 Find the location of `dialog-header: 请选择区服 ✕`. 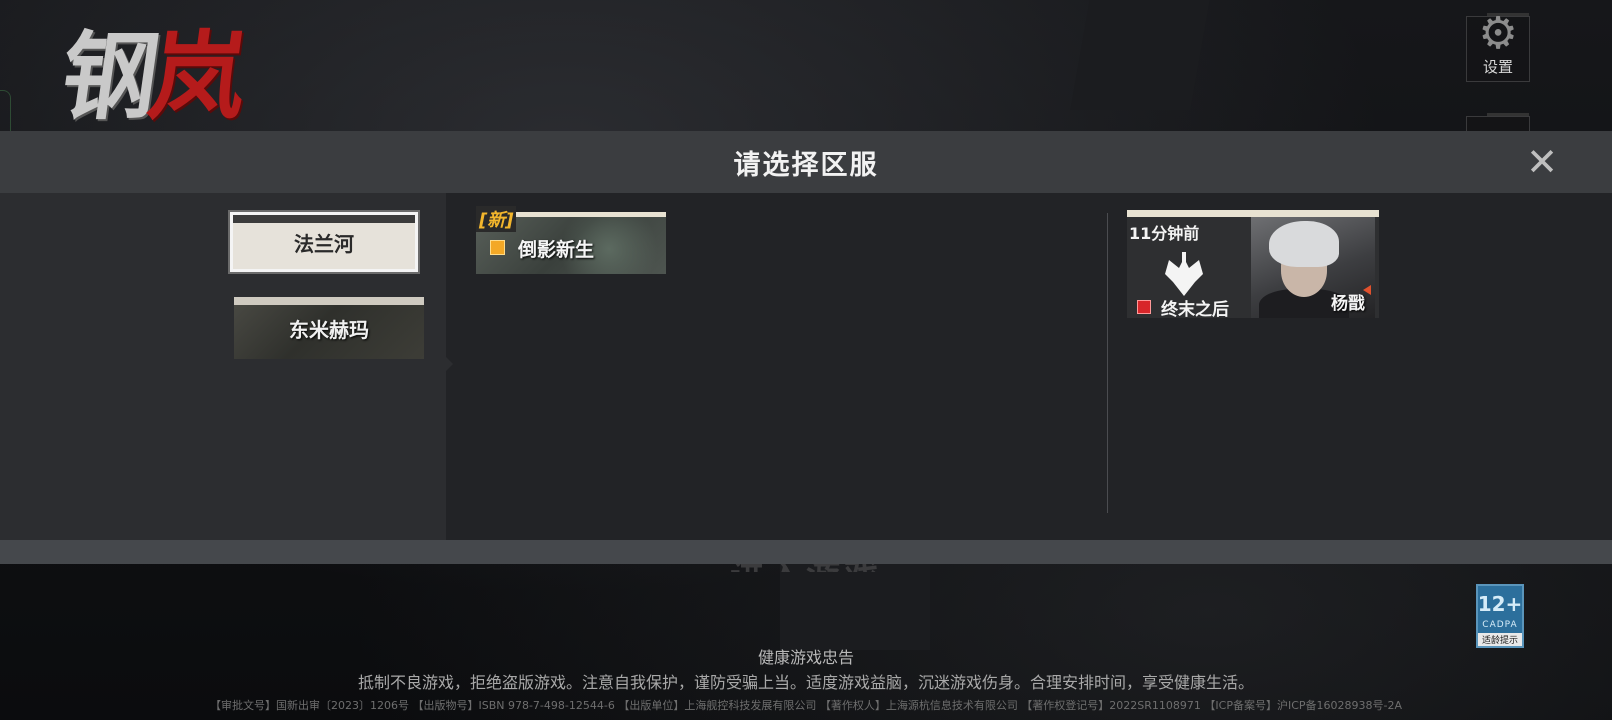

dialog-header: 请选择区服 ✕ is located at coordinates (806, 162).